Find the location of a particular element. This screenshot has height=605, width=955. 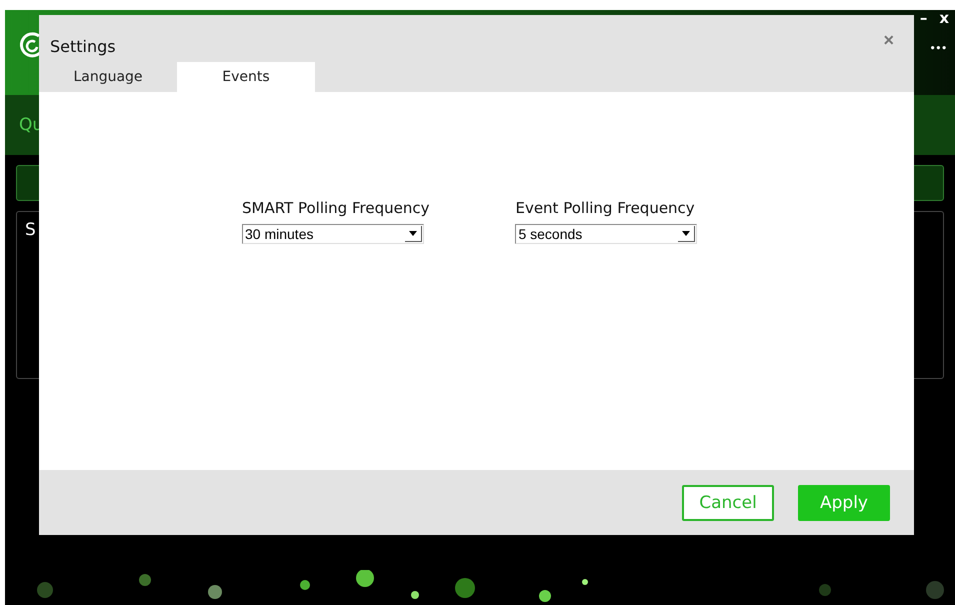

dropdown: 30 minutes is located at coordinates (333, 234).